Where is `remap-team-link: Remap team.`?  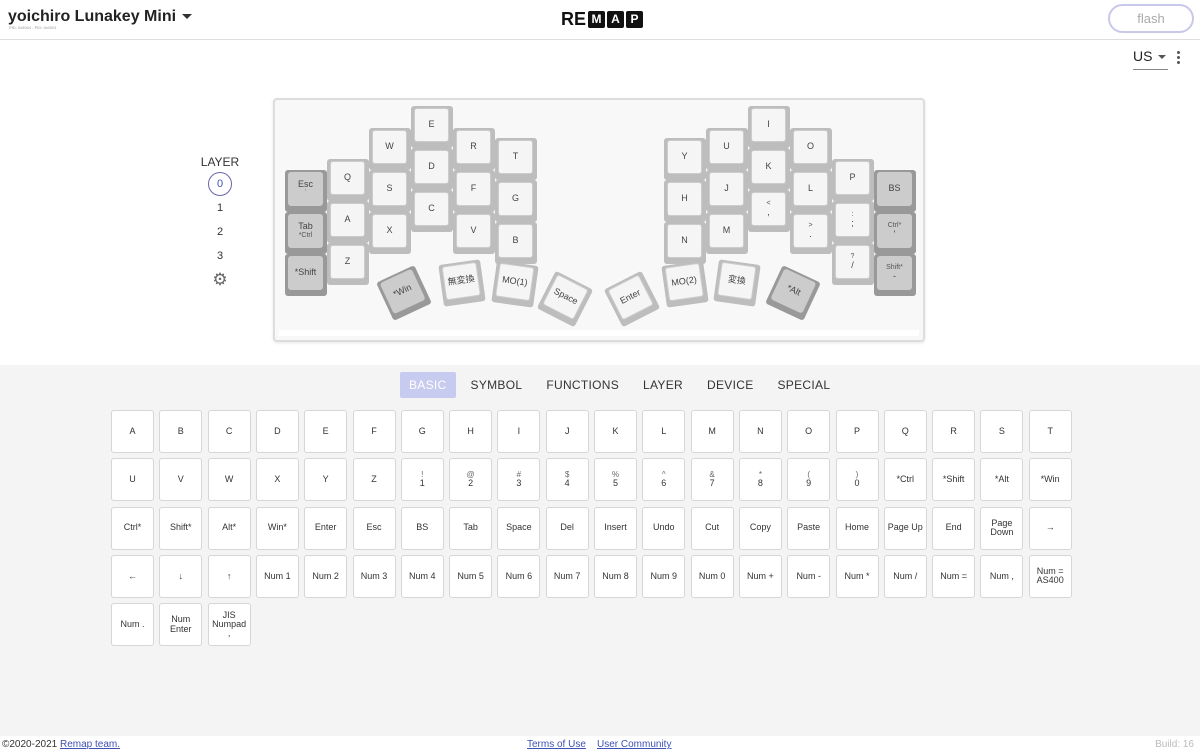
remap-team-link: Remap team. is located at coordinates (90, 744).